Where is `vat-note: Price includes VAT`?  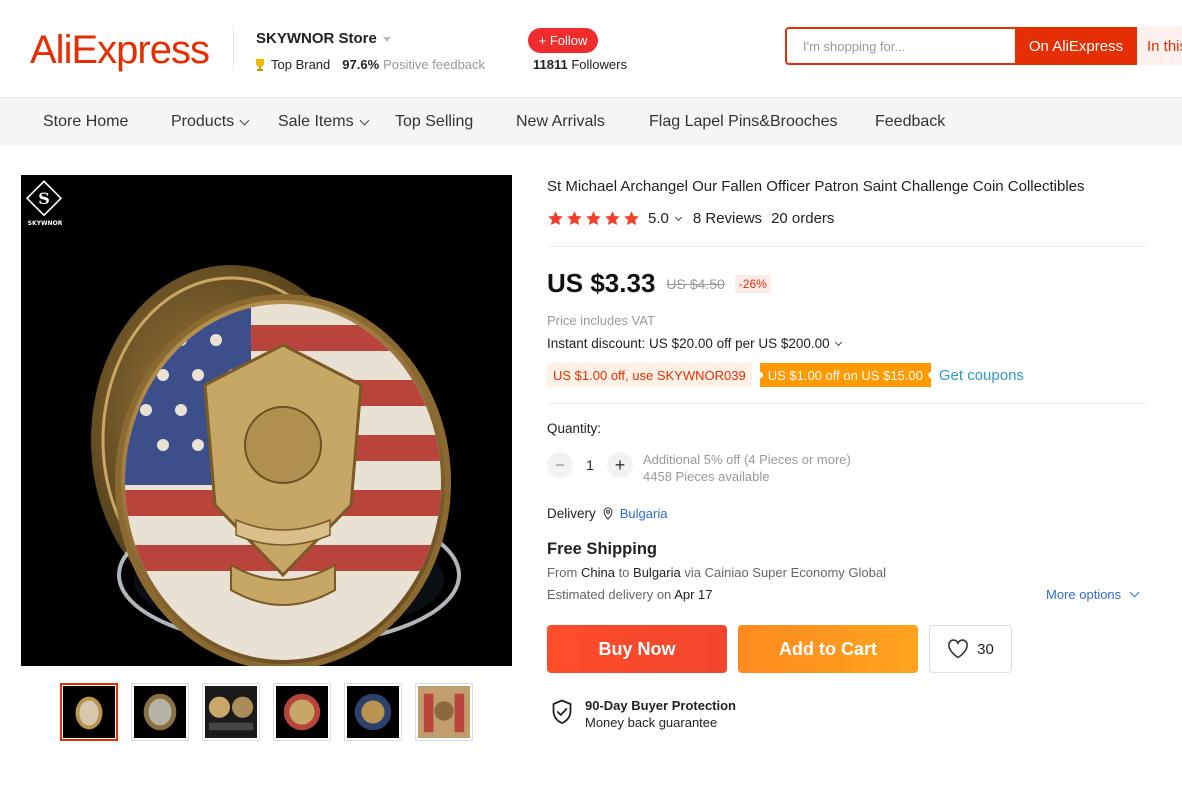 vat-note: Price includes VAT is located at coordinates (601, 320).